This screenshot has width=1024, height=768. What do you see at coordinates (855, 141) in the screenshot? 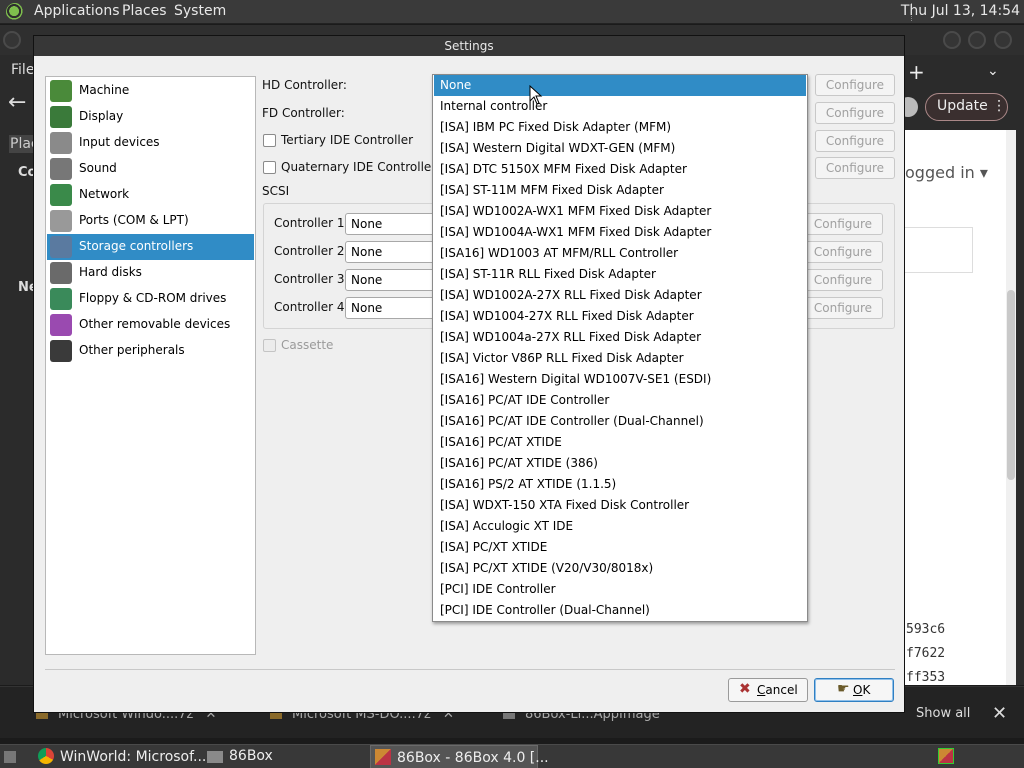
I see `tertiary-configure-button: Configure` at bounding box center [855, 141].